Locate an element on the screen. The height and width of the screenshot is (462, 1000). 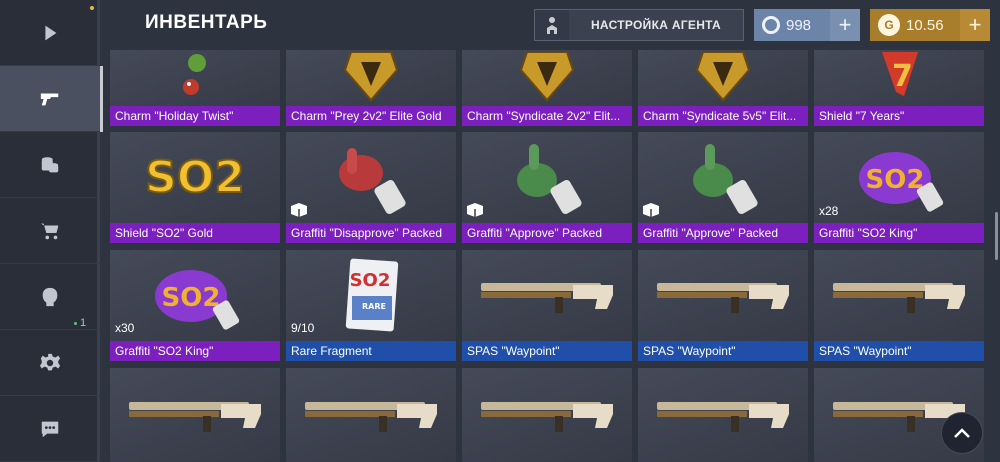
item-quantity: x30 is located at coordinates (125, 328).